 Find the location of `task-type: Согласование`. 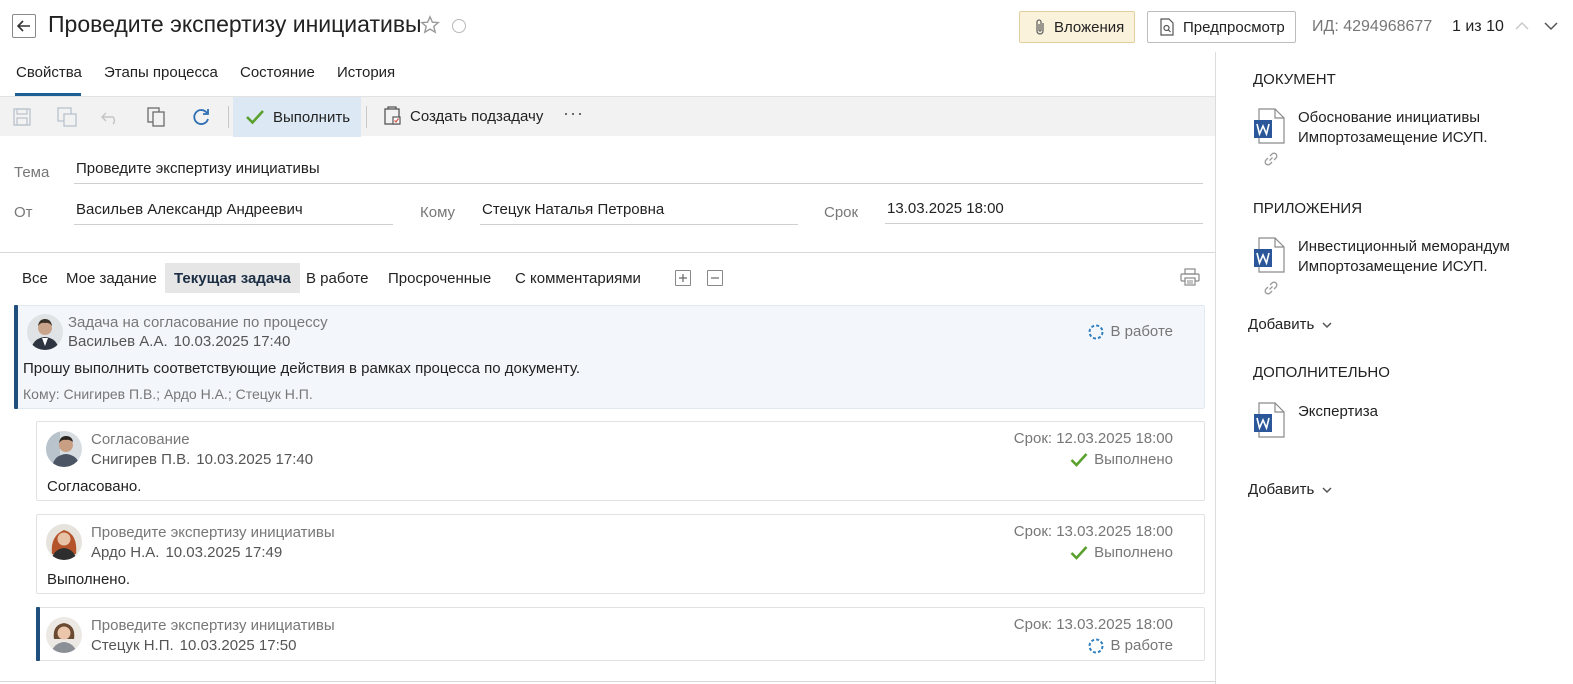

task-type: Согласование is located at coordinates (140, 439).